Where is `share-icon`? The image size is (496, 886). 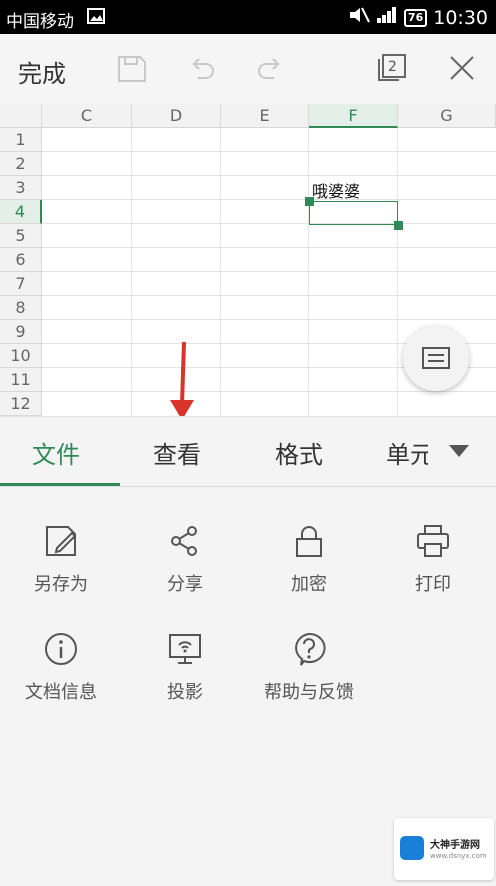
share-icon is located at coordinates (184, 541).